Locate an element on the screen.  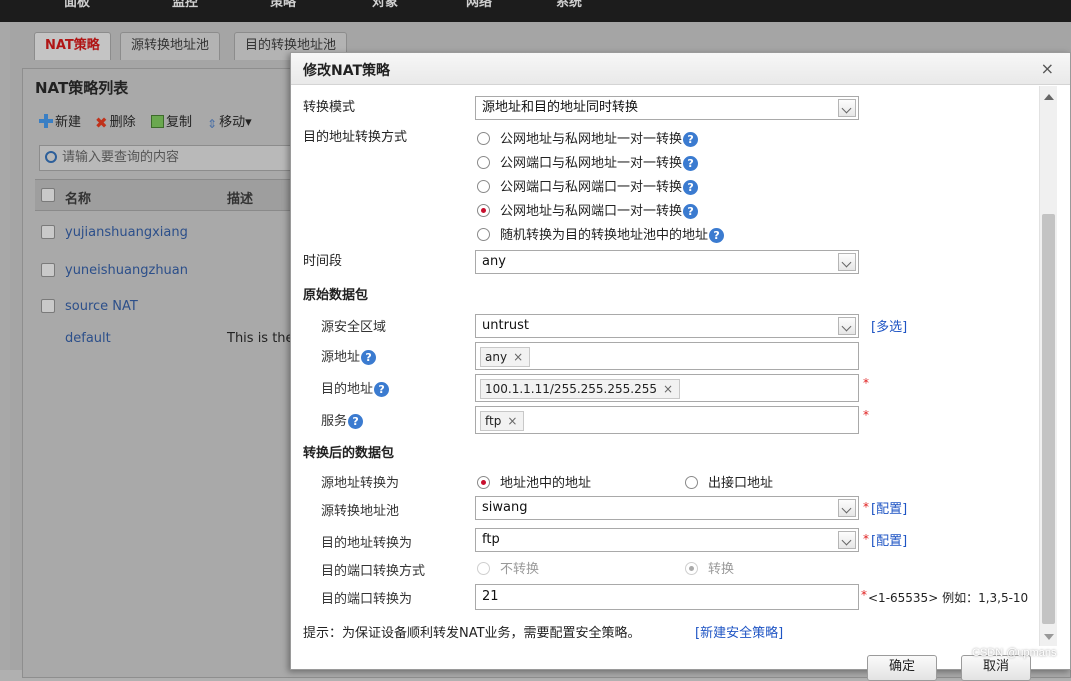
service-label: 服务? is located at coordinates (342, 419).